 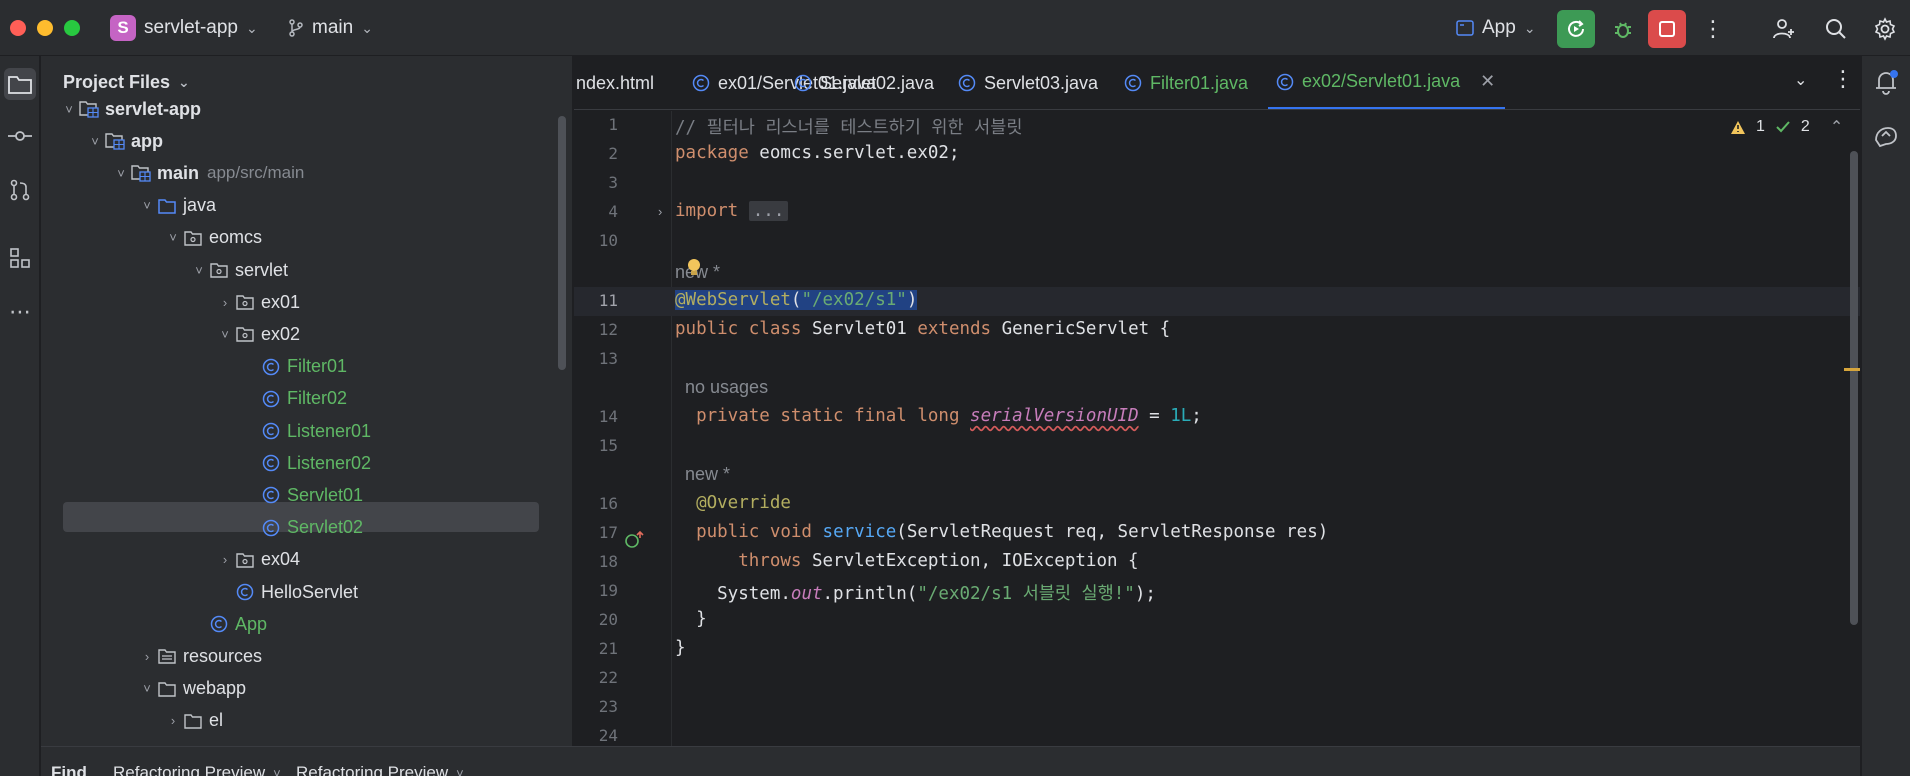 What do you see at coordinates (257, 560) in the screenshot?
I see `tree-item: › ex04` at bounding box center [257, 560].